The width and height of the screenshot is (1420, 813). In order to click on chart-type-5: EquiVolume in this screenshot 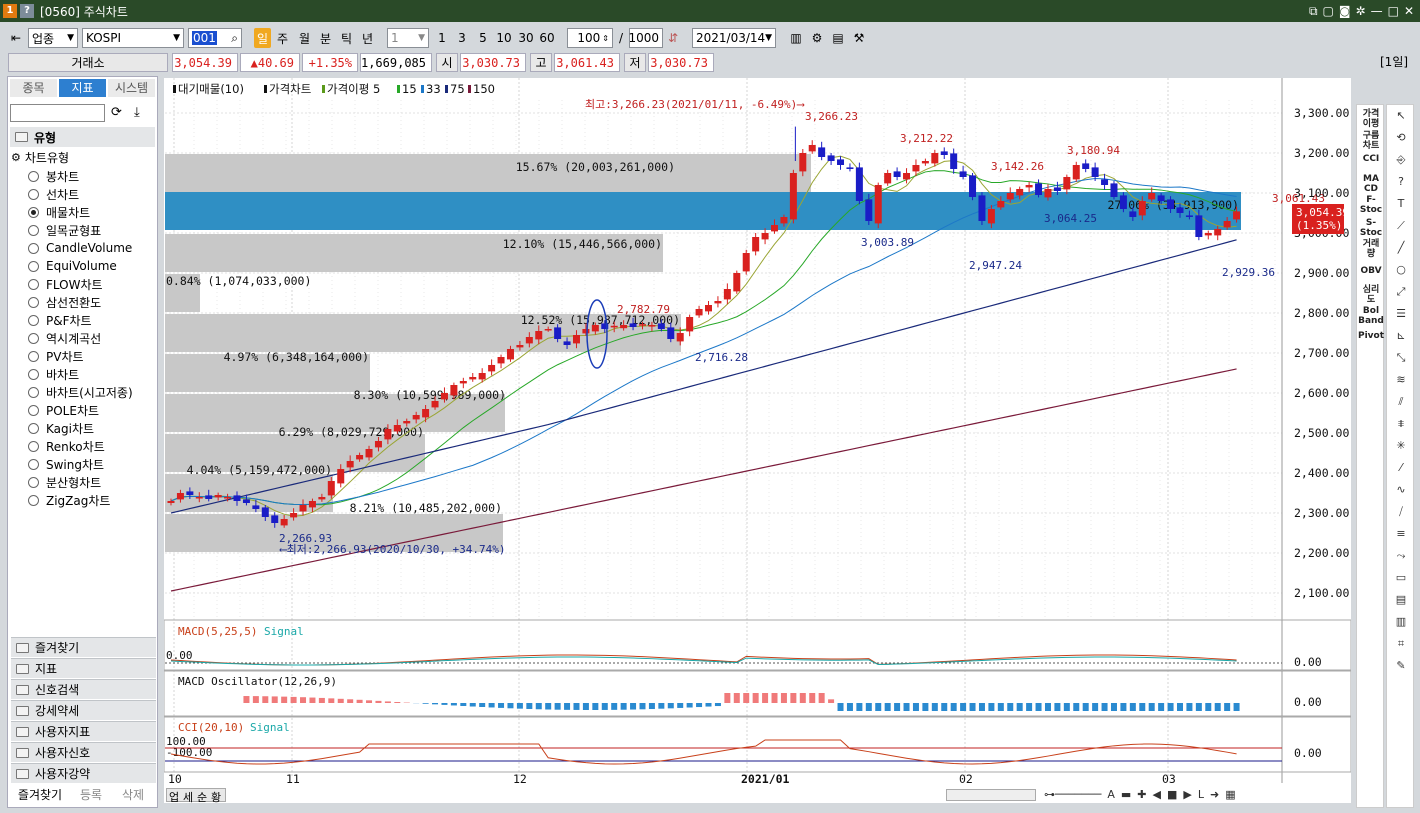, I will do `click(72, 266)`.